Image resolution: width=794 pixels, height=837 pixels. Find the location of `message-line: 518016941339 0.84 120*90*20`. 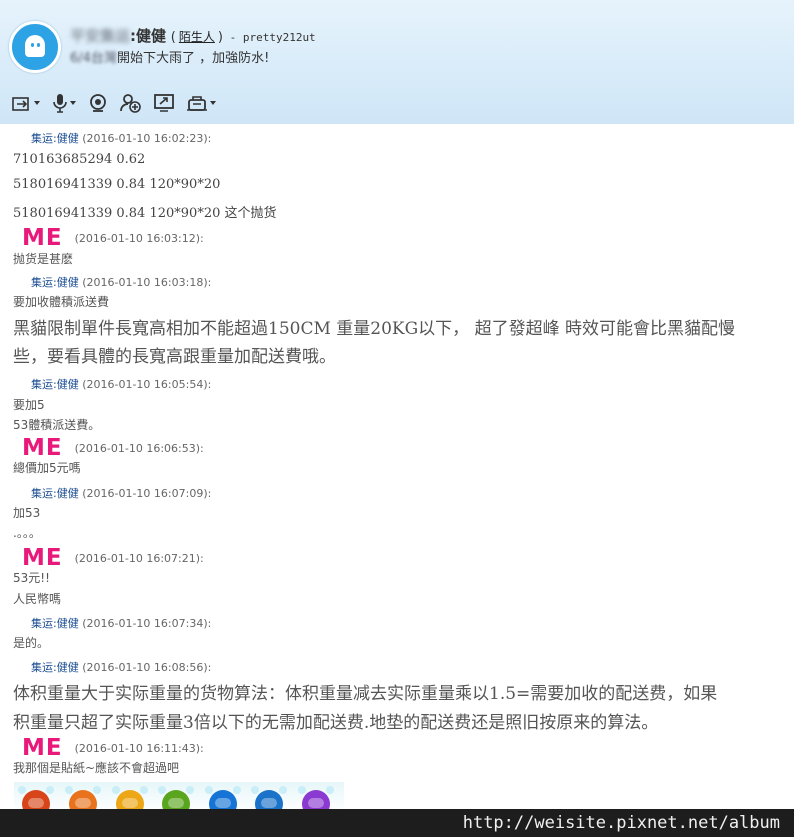

message-line: 518016941339 0.84 120*90*20 is located at coordinates (117, 184).